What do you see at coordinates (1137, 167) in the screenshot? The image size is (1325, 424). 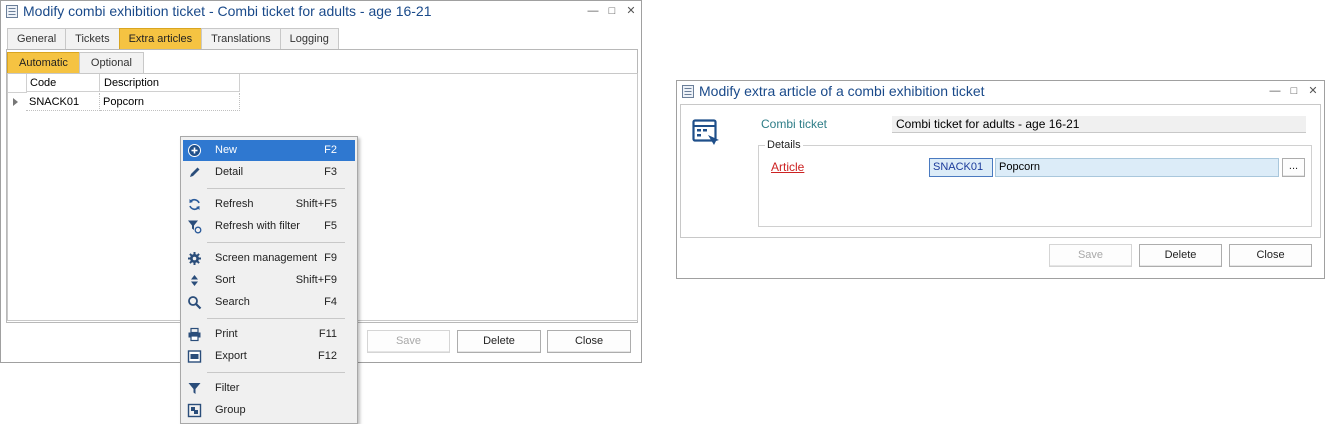 I see `article-description-field: Popcorn` at bounding box center [1137, 167].